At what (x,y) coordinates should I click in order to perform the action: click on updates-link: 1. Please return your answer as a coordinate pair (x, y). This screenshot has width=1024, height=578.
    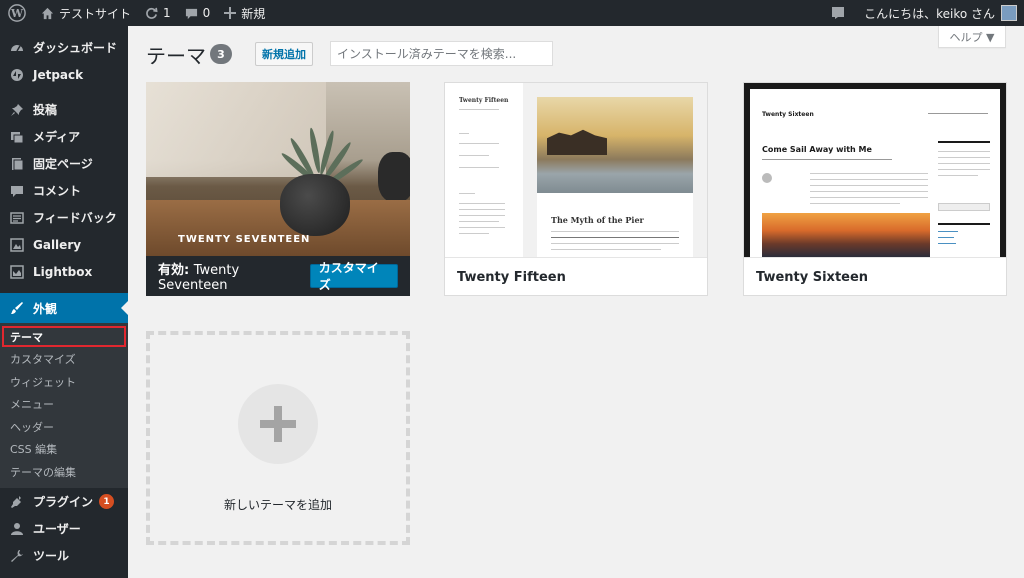
    Looking at the image, I should click on (158, 13).